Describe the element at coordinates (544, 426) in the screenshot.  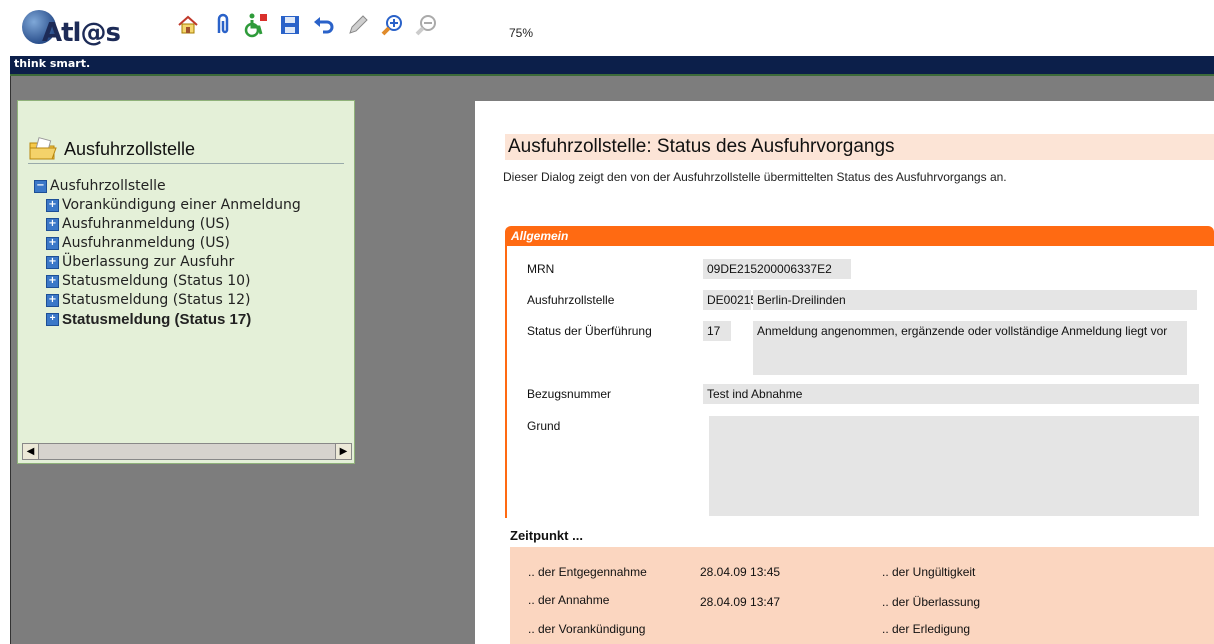
I see `reason-label: Grund` at that location.